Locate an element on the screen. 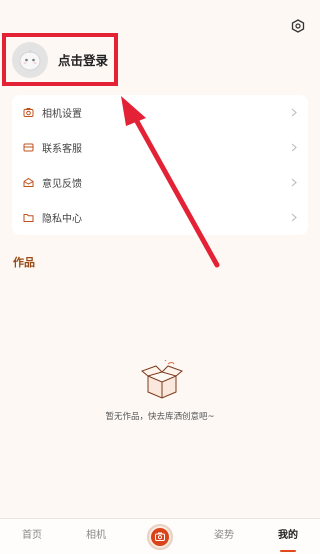 This screenshot has width=320, height=554. menu-item-label: 相机设置 is located at coordinates (62, 114).